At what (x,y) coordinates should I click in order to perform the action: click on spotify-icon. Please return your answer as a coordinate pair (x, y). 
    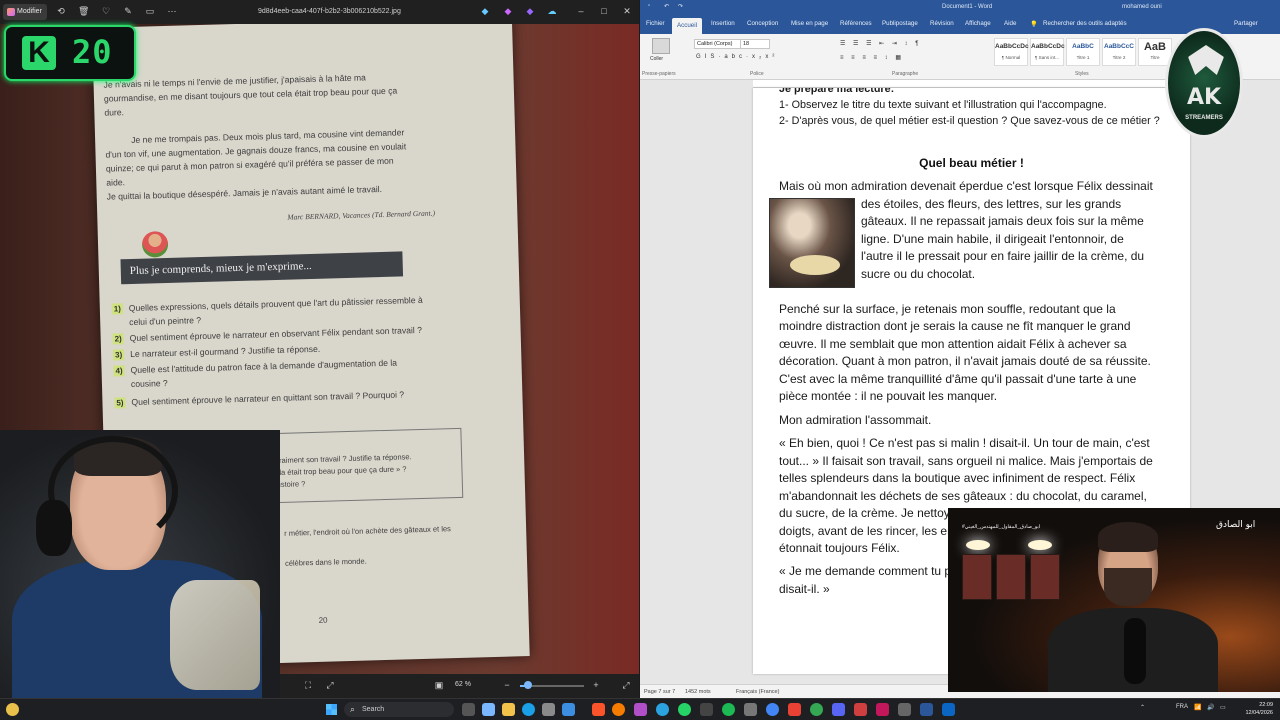
    Looking at the image, I should click on (728, 709).